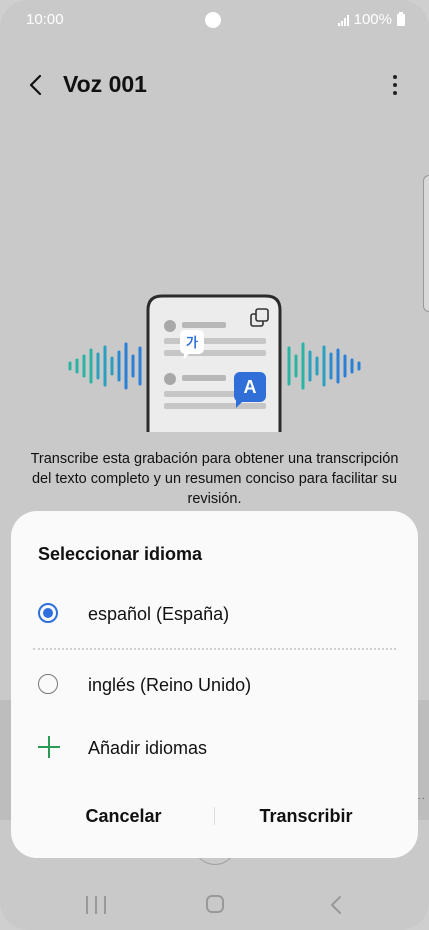  I want to click on language-option-label: español (España), so click(159, 614).